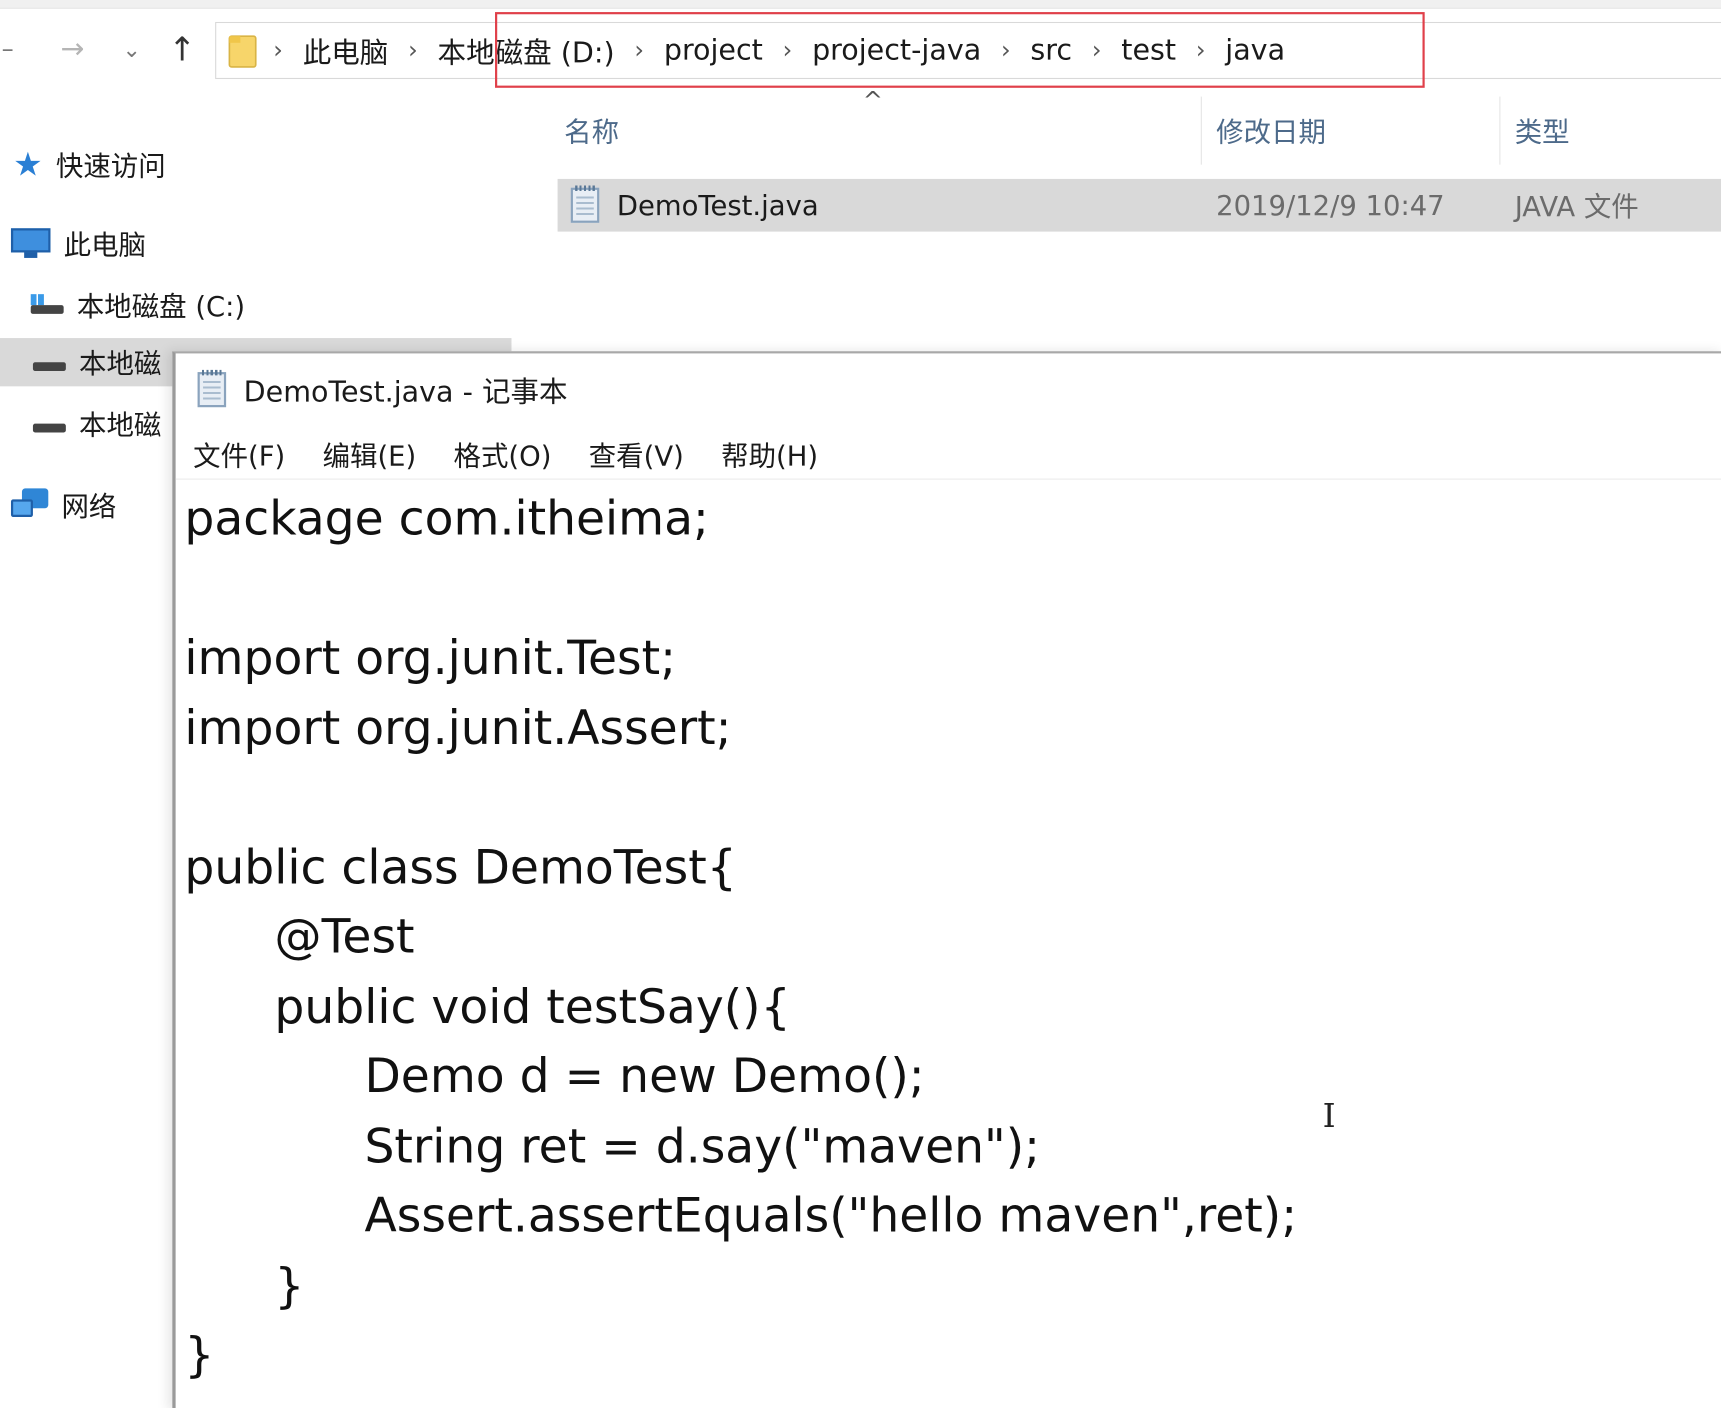  I want to click on notepad-title: DemoTest.java - 记事本, so click(405, 392).